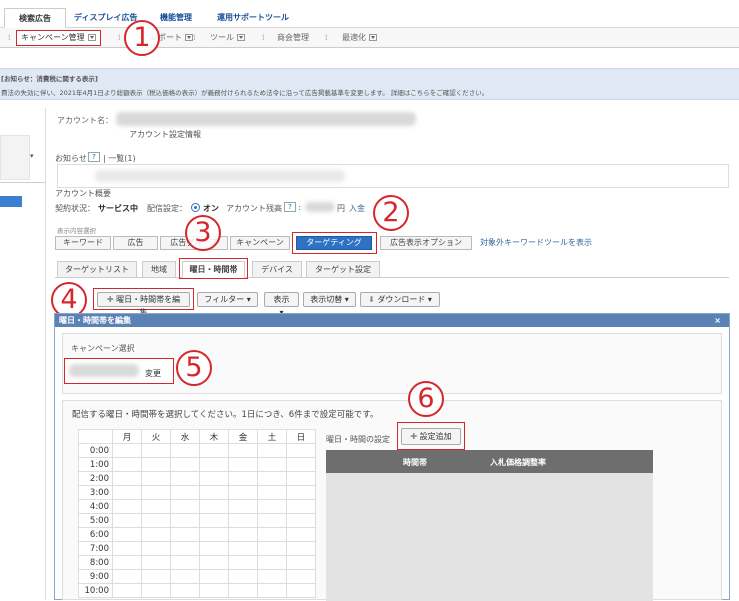 The width and height of the screenshot is (739, 601). I want to click on time-label: 1:00, so click(95, 464).